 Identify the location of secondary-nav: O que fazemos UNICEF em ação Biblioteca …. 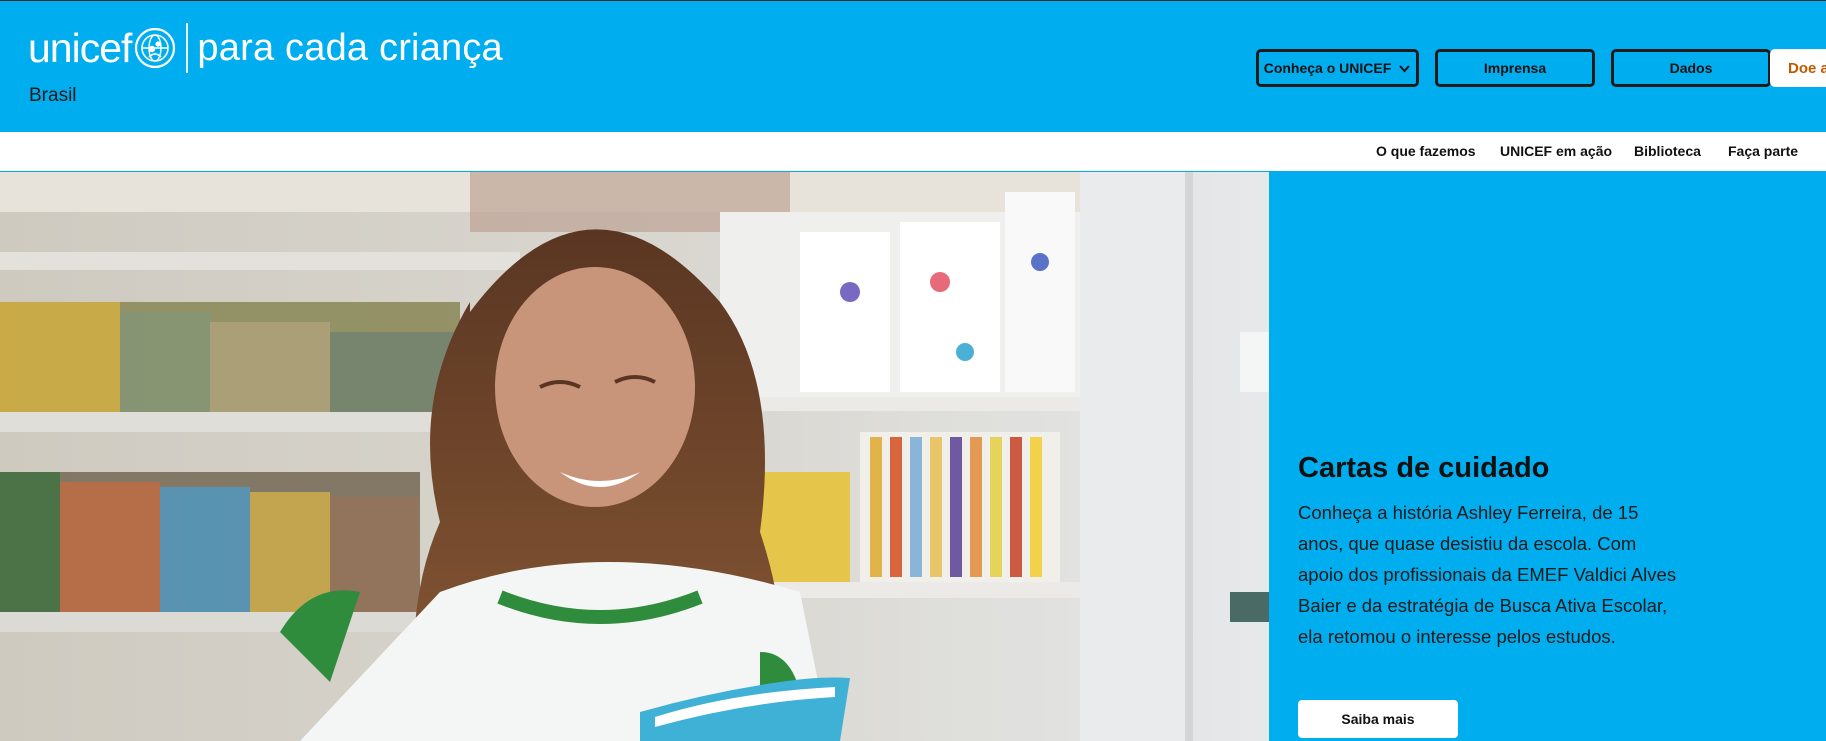
(913, 152).